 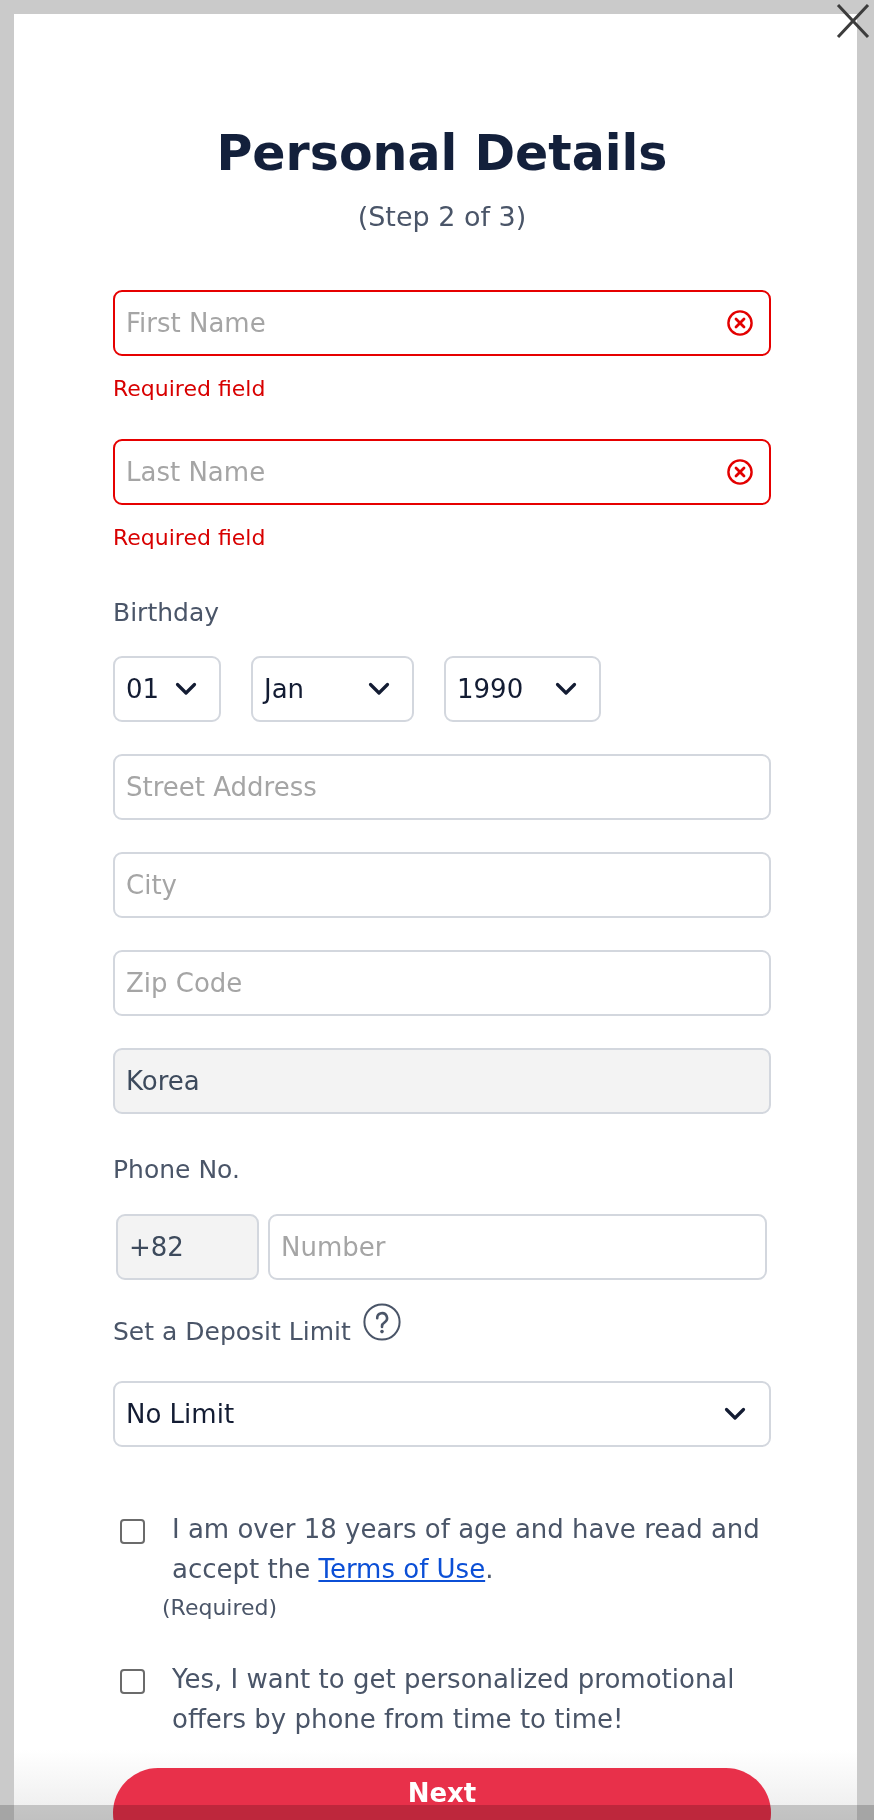 What do you see at coordinates (442, 217) in the screenshot?
I see `step-indicator: (Step 2 of 3)` at bounding box center [442, 217].